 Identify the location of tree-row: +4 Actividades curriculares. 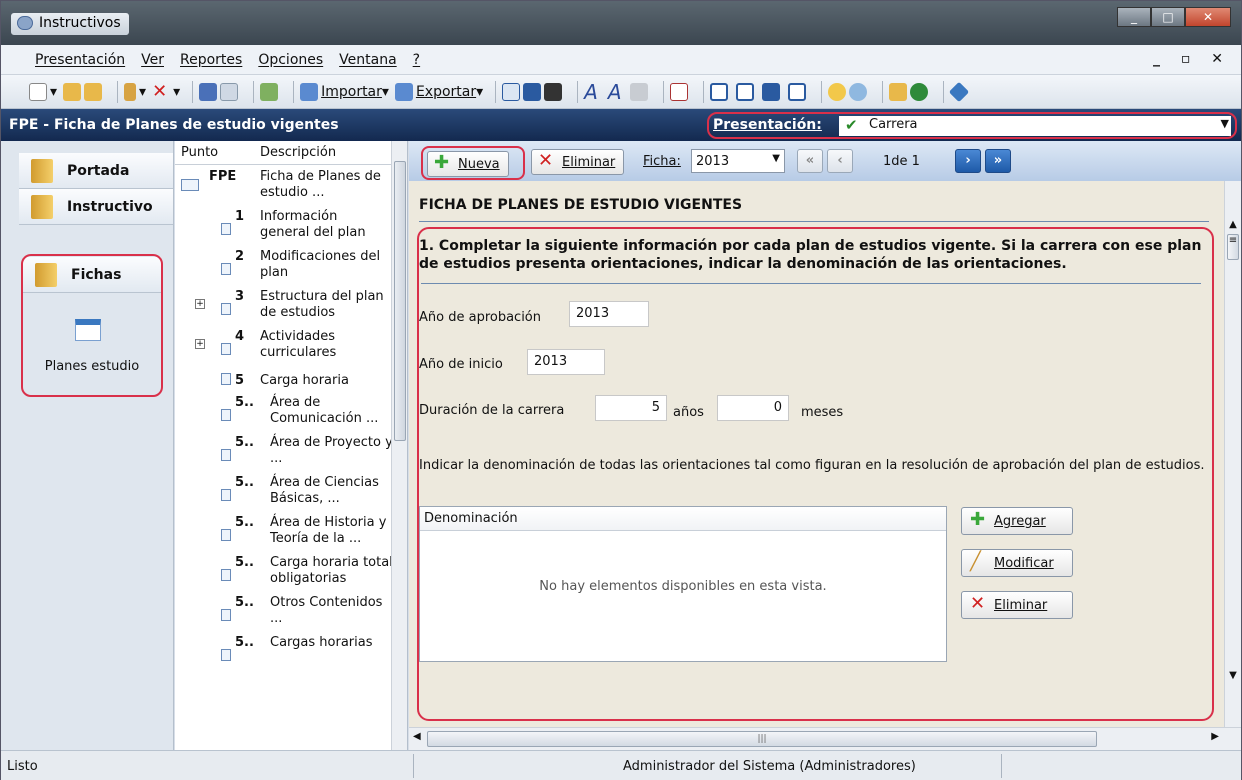
(283, 347).